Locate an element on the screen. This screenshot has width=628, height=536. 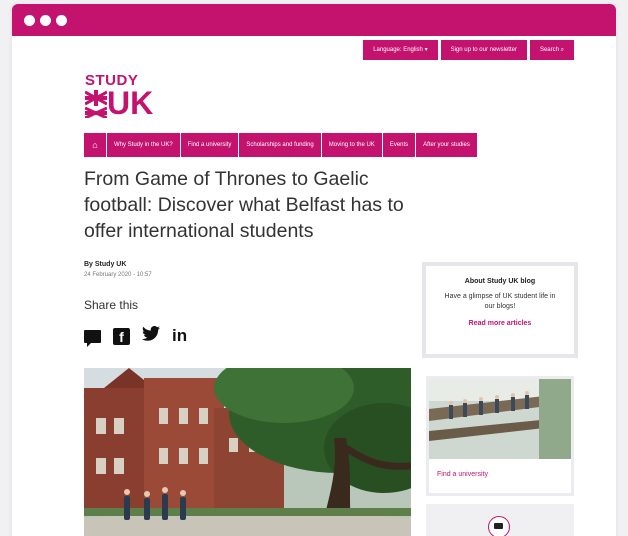
language-selector: Language: English ▾ is located at coordinates (400, 50).